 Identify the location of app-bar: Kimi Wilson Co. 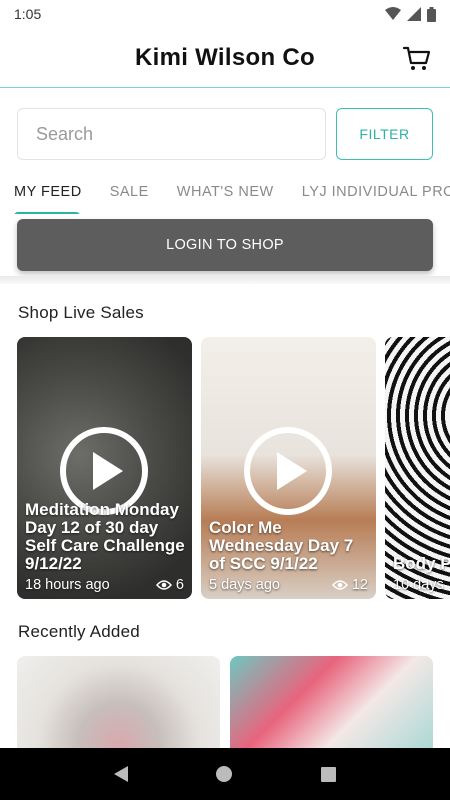
(225, 58).